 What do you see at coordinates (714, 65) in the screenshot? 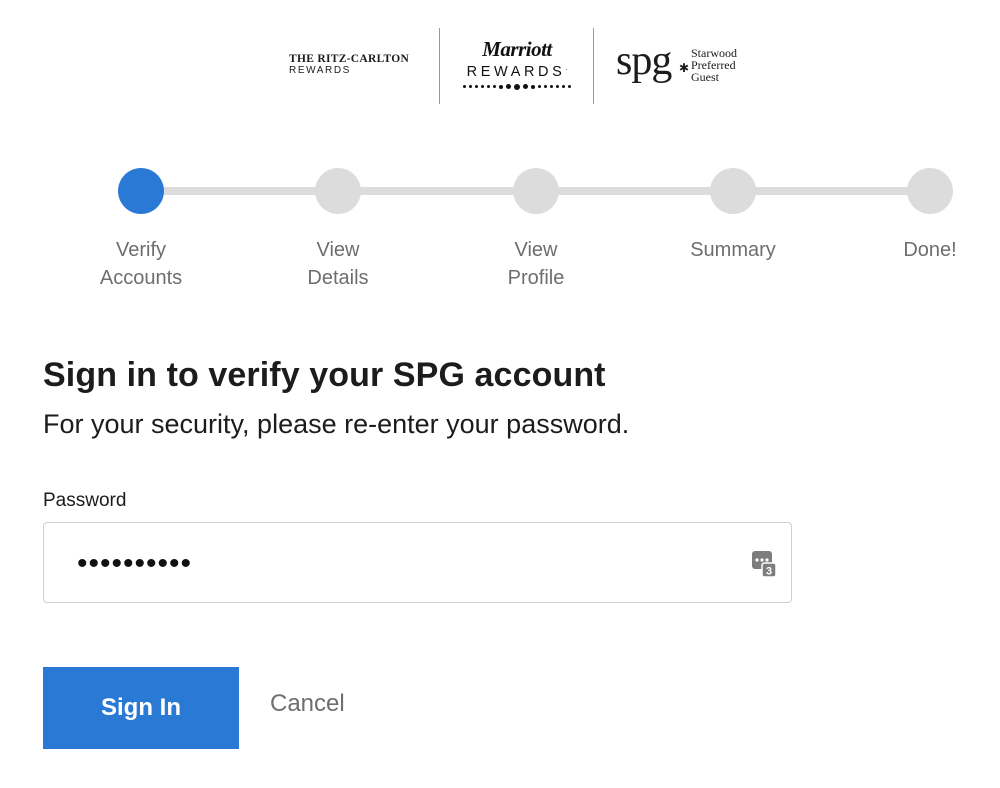
I see `spg-logo-words: Starwood Preferred Guest` at bounding box center [714, 65].